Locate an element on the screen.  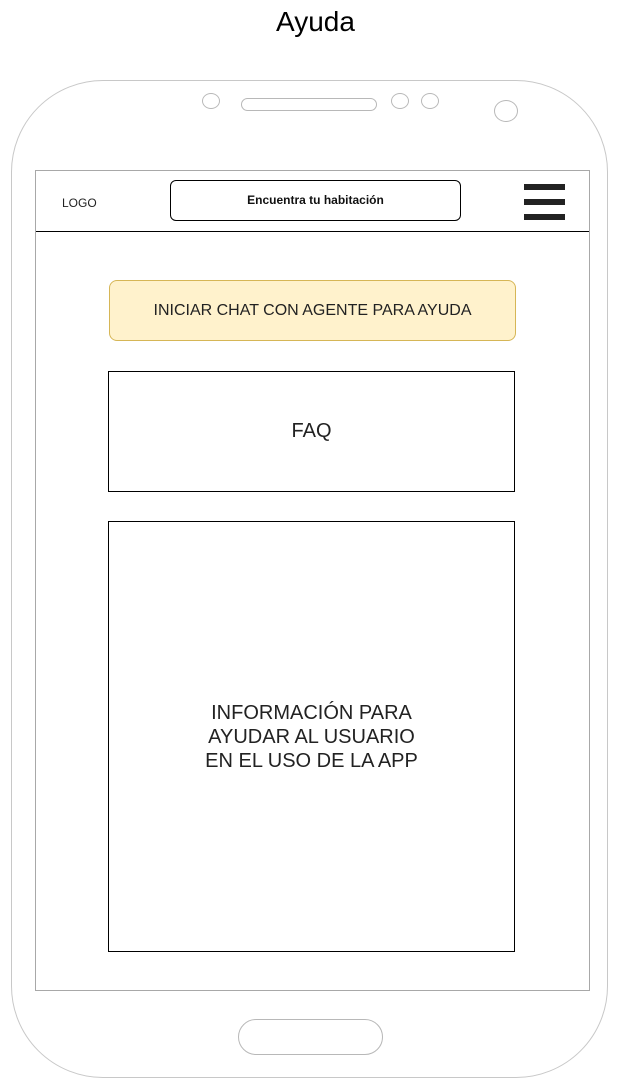
speaker-grille is located at coordinates (309, 104).